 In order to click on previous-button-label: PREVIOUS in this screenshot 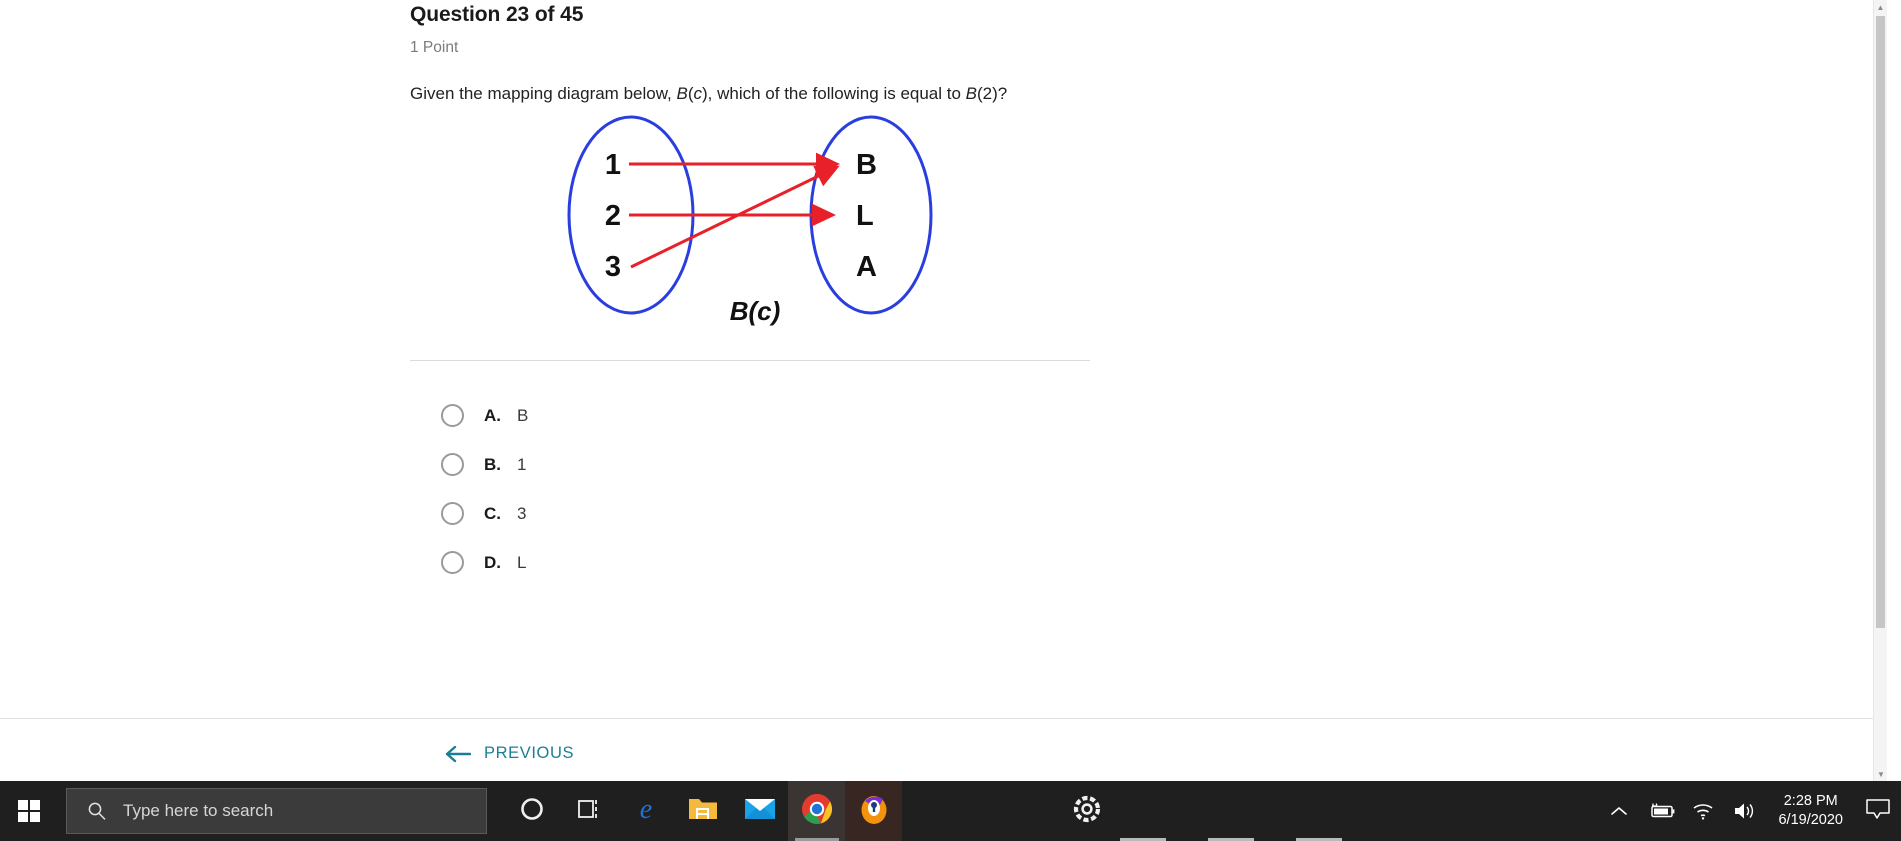, I will do `click(529, 753)`.